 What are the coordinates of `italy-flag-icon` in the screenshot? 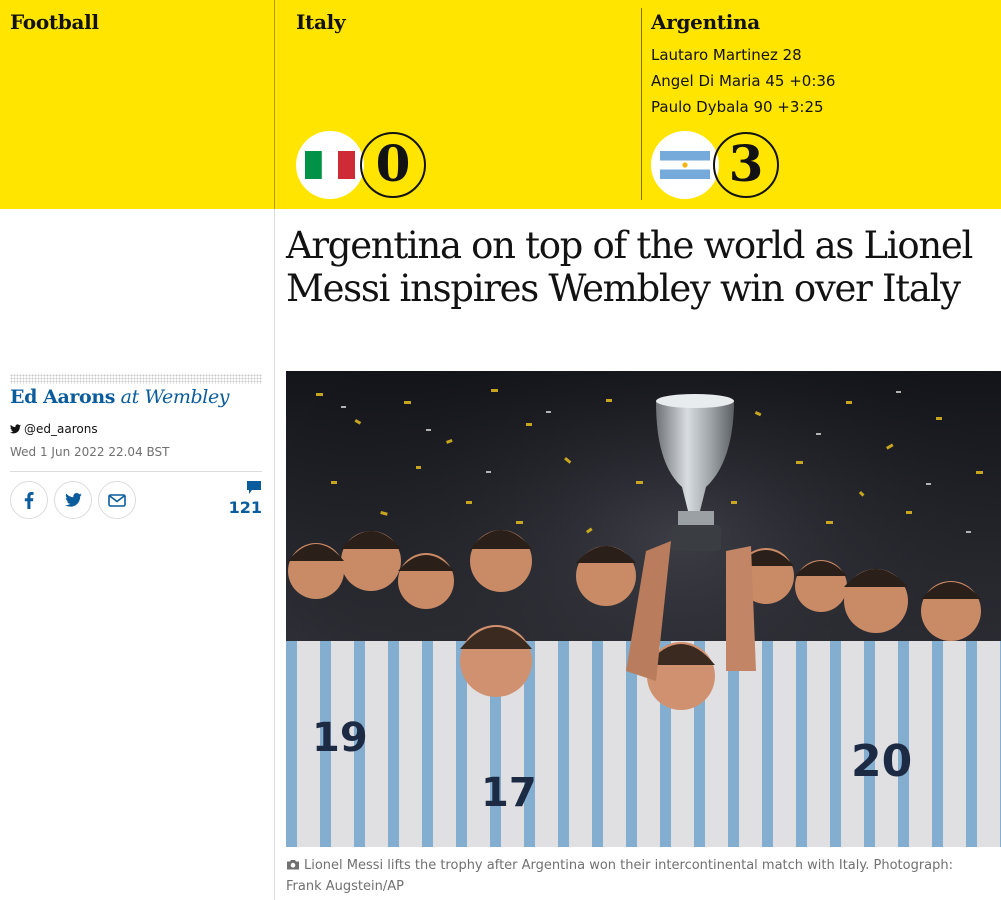 It's located at (330, 165).